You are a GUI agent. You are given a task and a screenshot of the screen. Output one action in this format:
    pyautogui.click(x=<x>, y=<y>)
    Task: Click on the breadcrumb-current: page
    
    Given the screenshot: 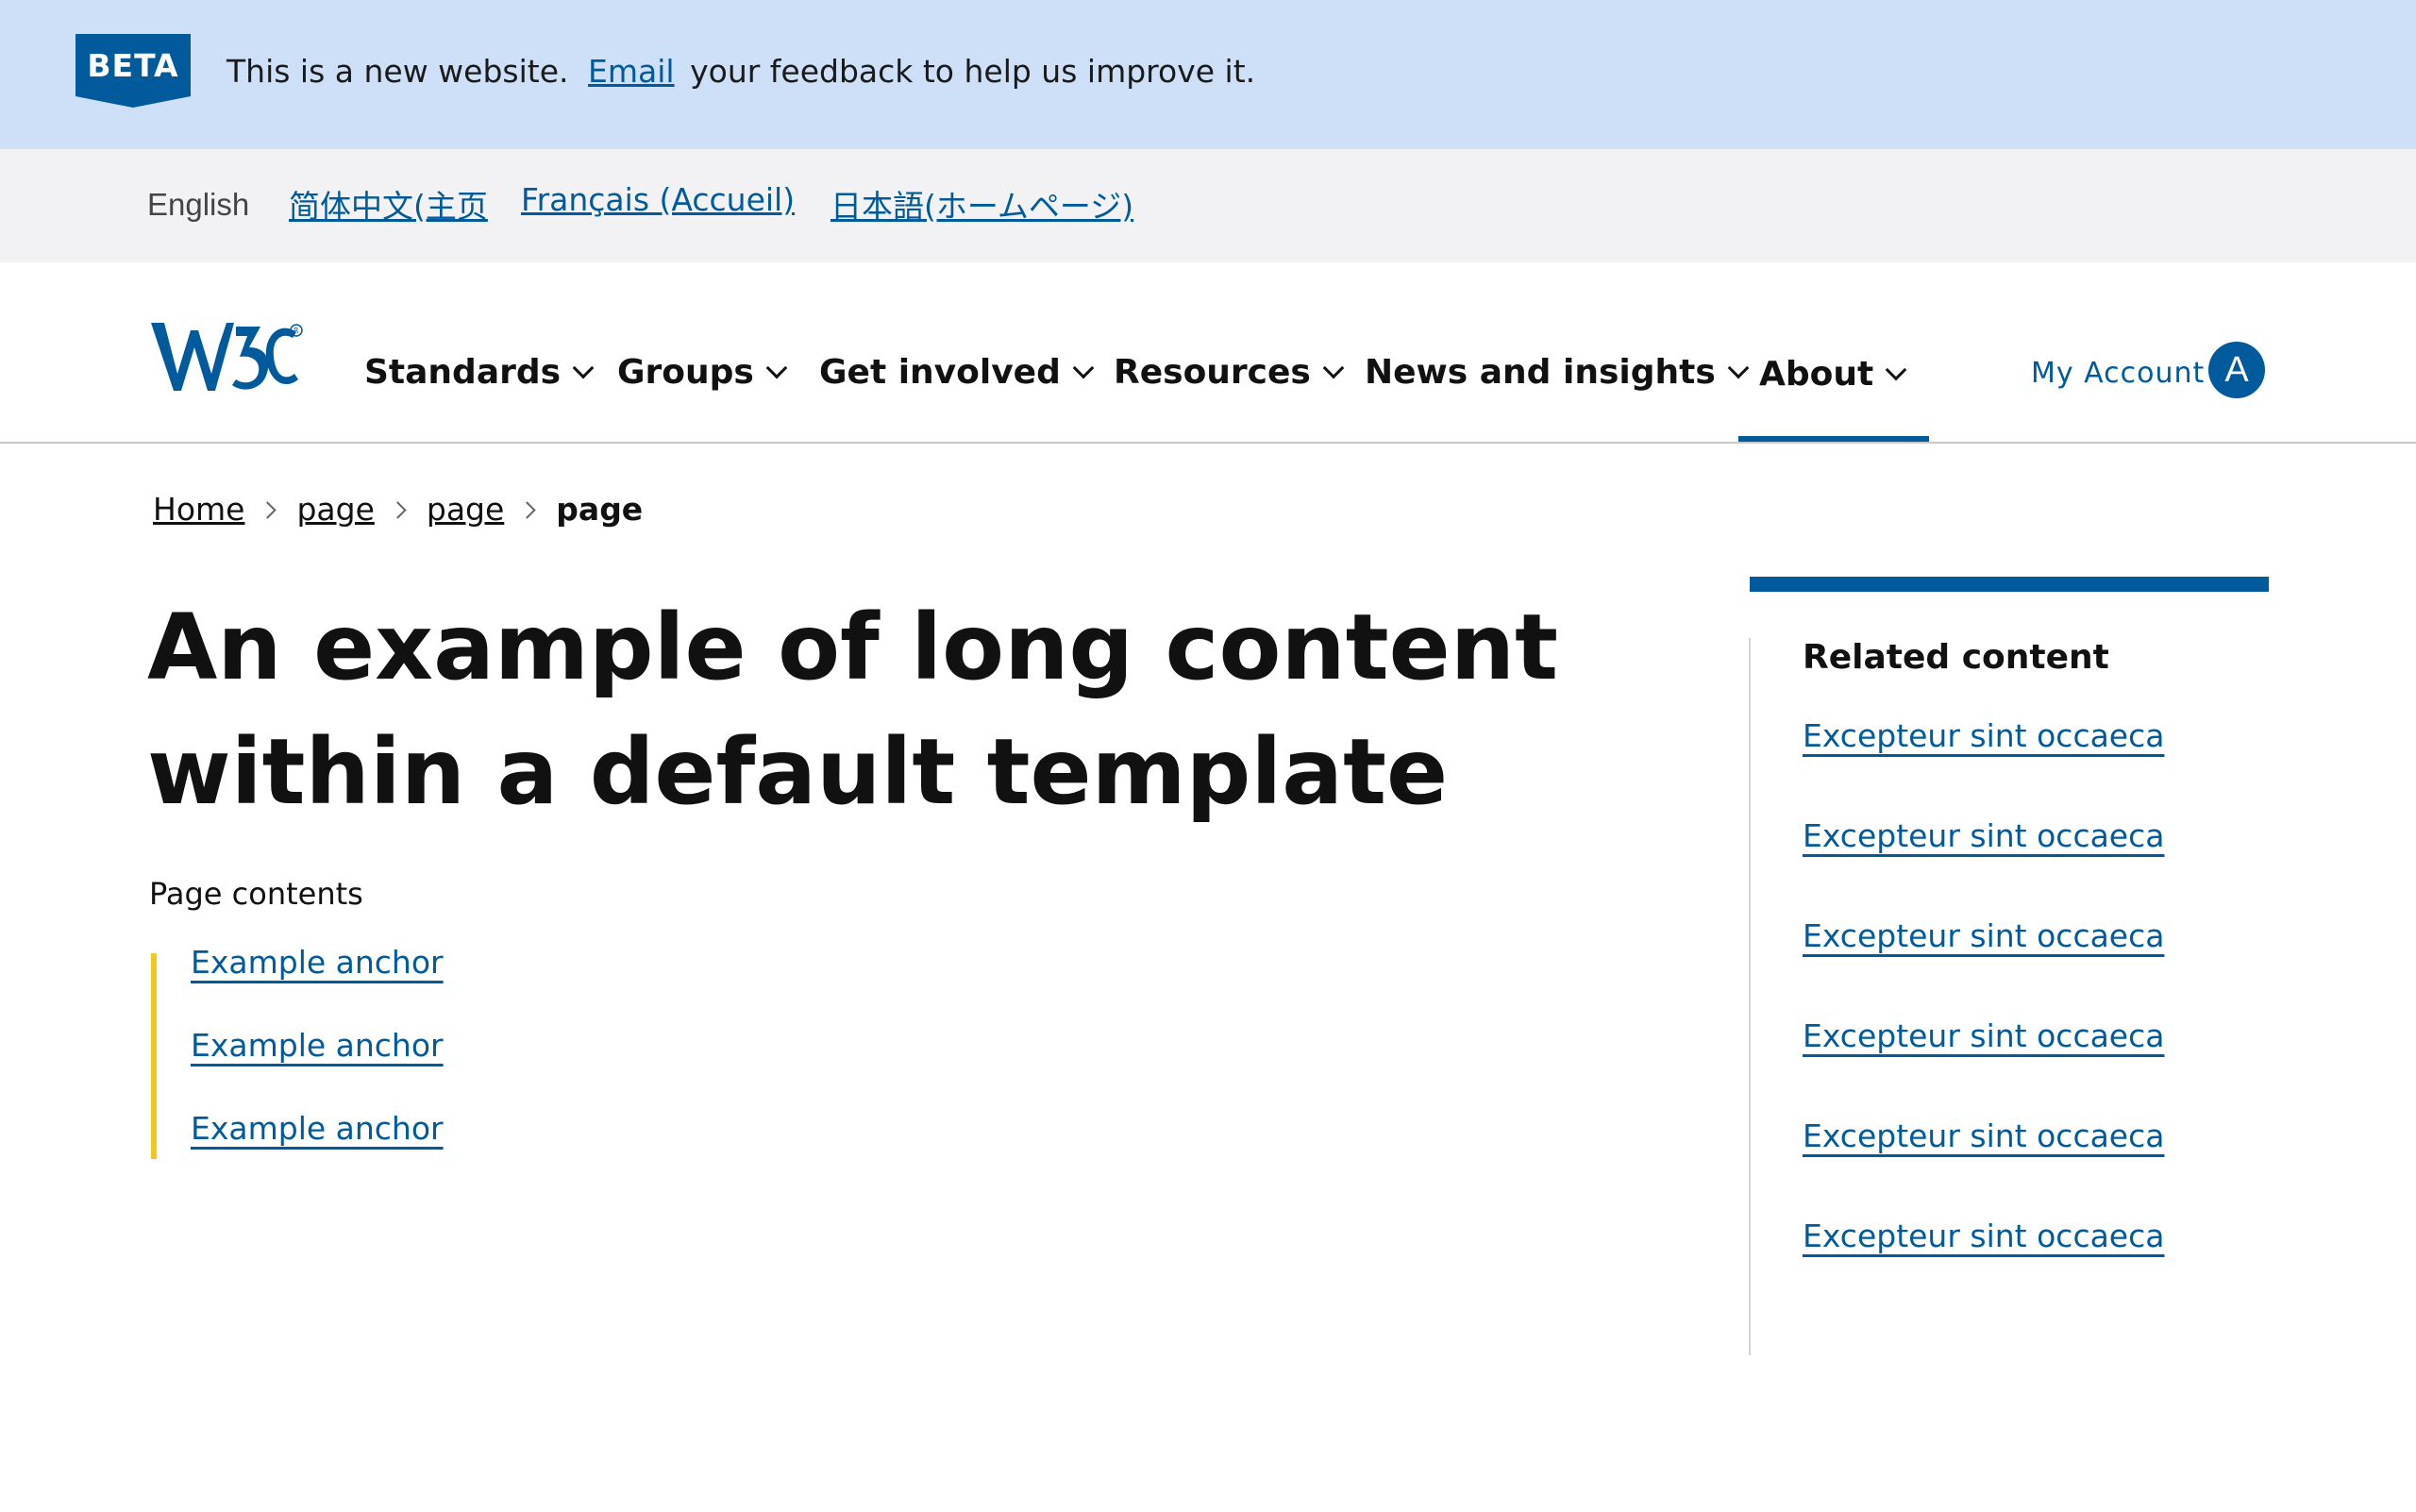 What is the action you would take?
    pyautogui.click(x=600, y=509)
    